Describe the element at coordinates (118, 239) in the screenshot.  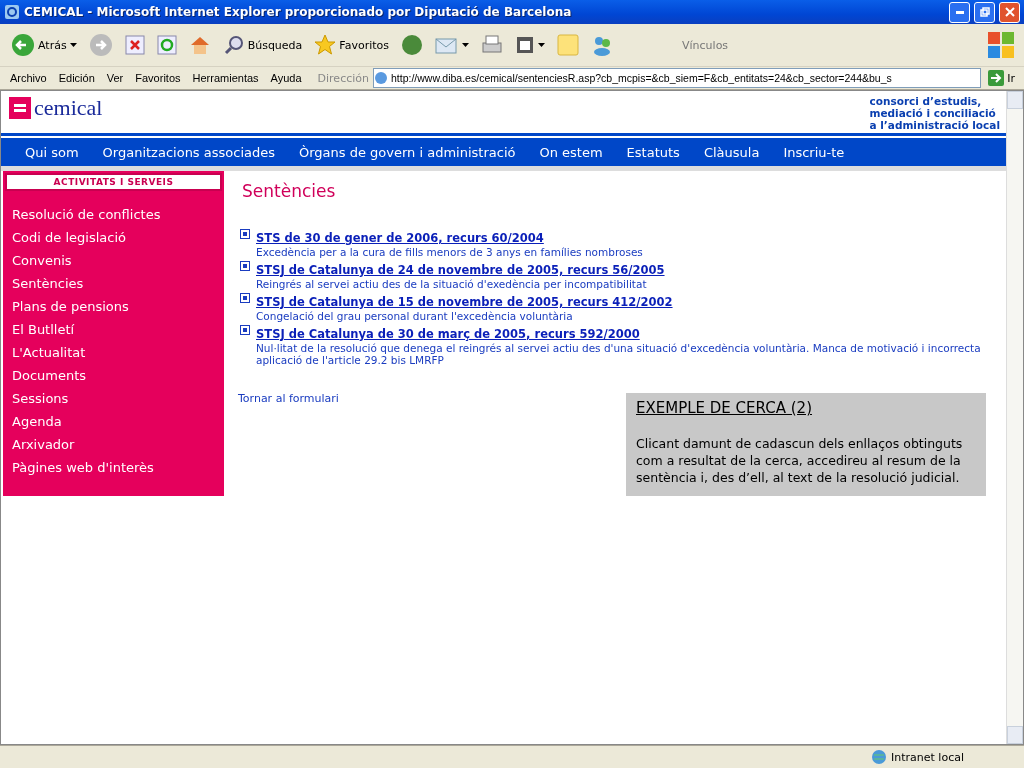
I see `sidebar-link: Codi de legislació` at that location.